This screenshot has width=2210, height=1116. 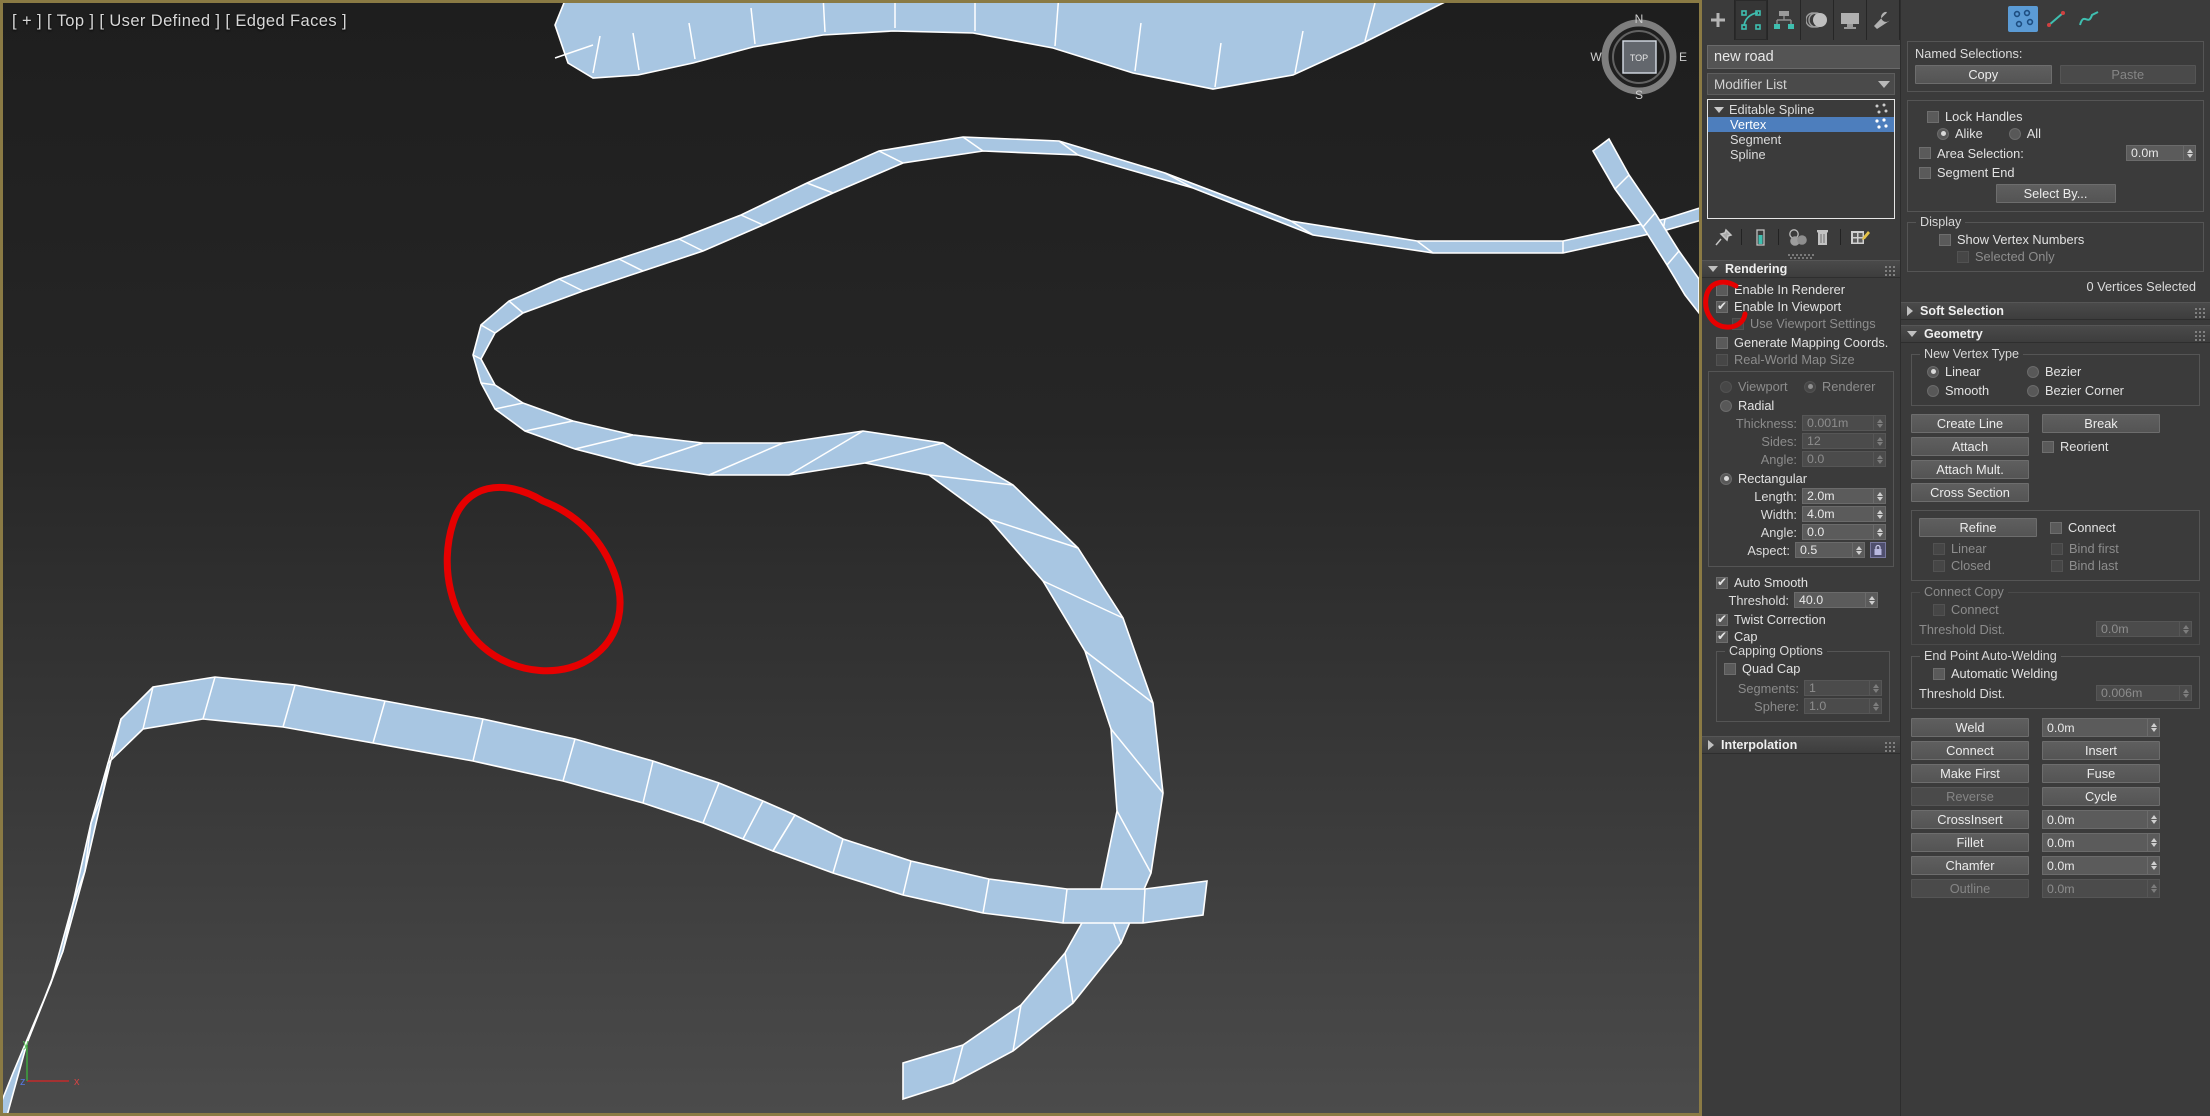 What do you see at coordinates (1839, 386) in the screenshot?
I see `renderer-radio: Renderer` at bounding box center [1839, 386].